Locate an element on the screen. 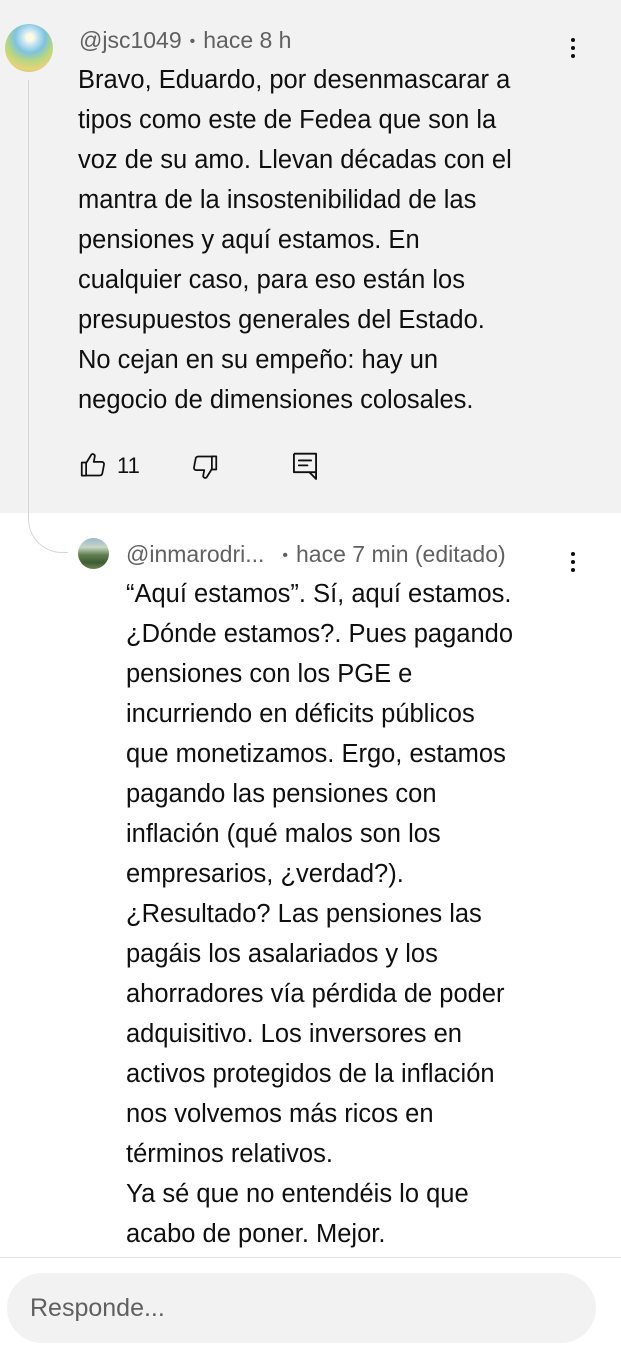 This screenshot has height=1362, width=621. dislike-button is located at coordinates (205, 469).